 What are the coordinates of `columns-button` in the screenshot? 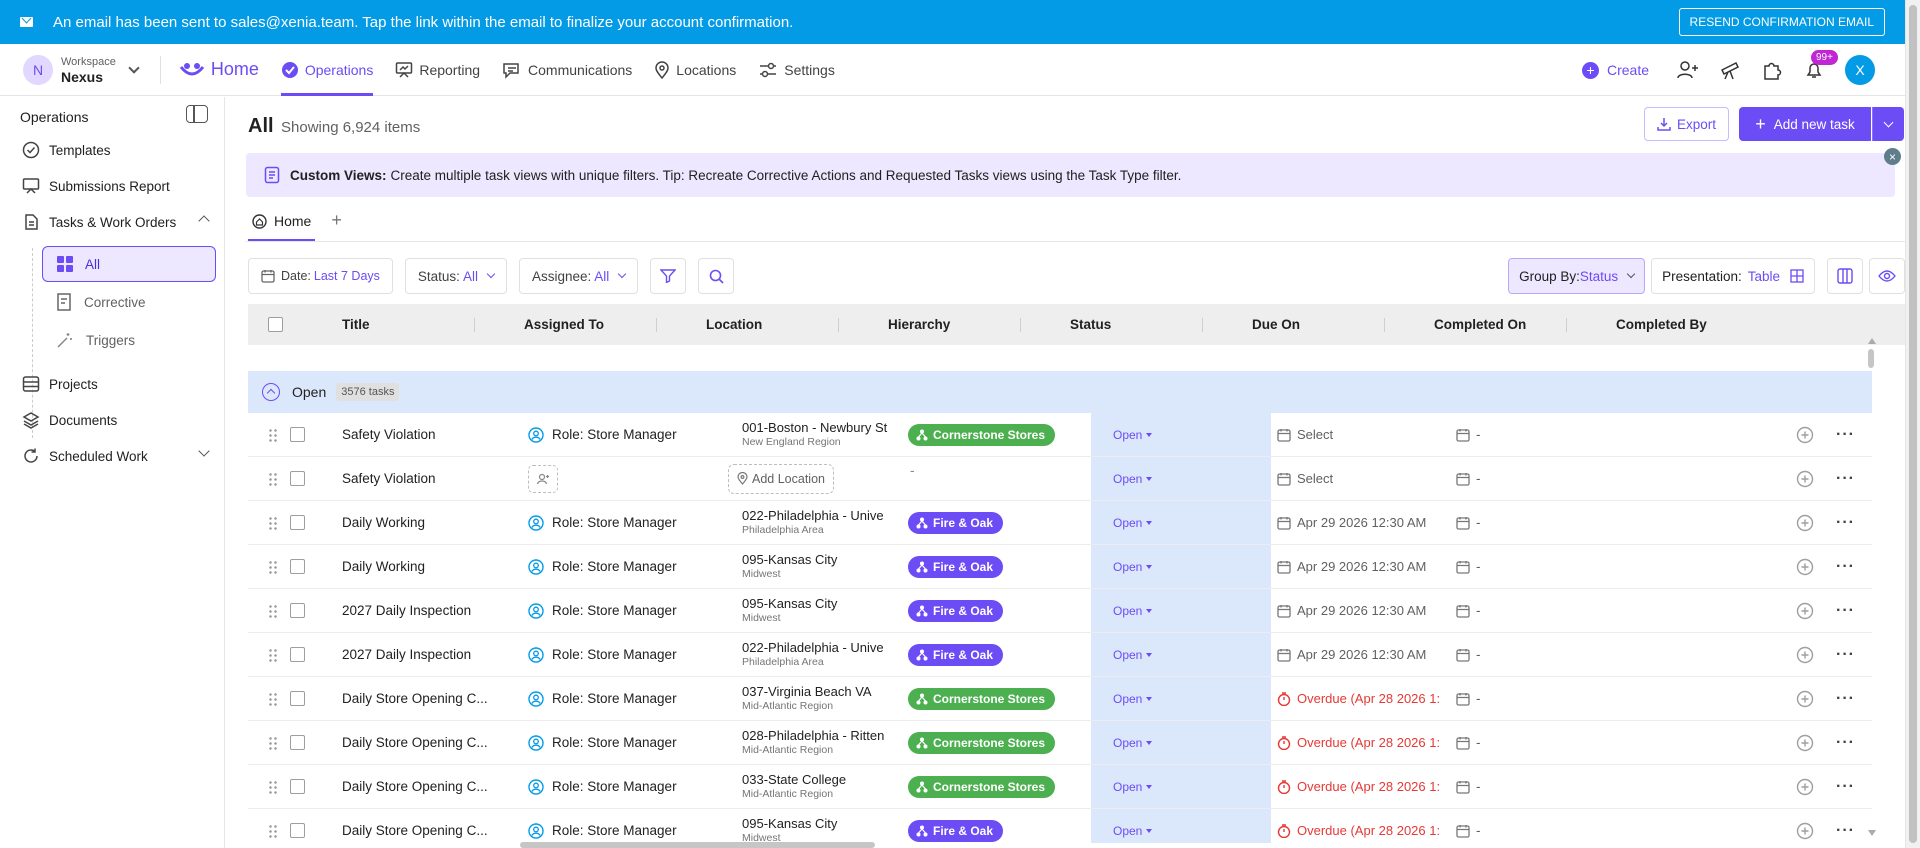 It's located at (1845, 276).